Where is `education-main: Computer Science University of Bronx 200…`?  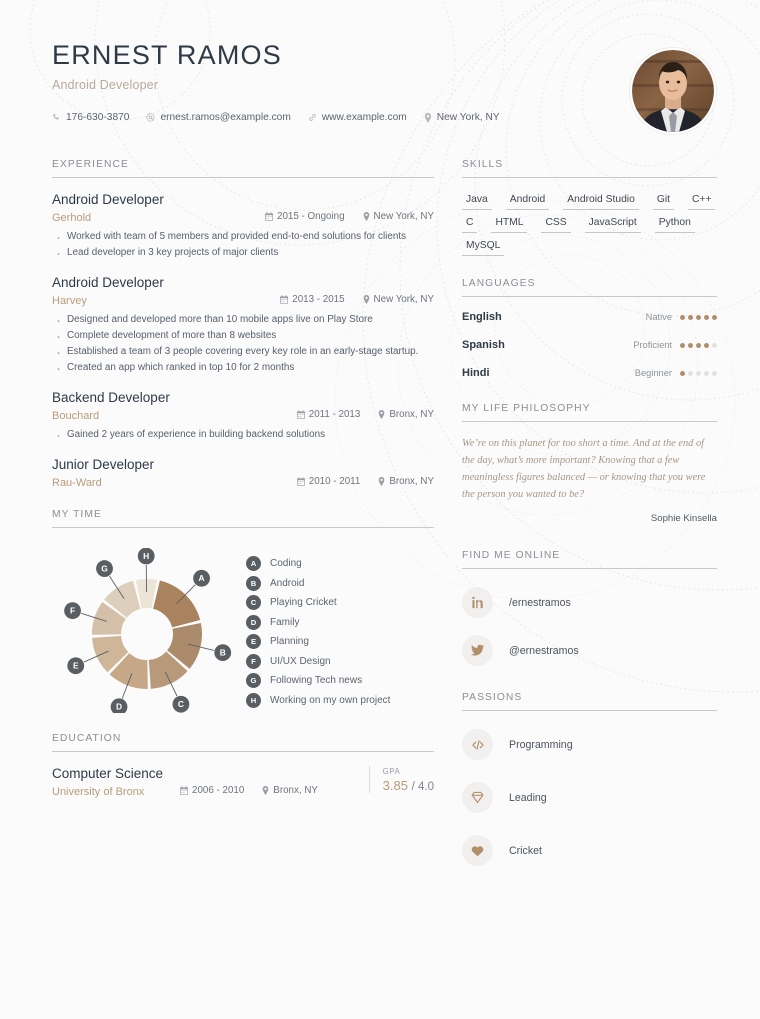
education-main: Computer Science University of Bronx 200… is located at coordinates (207, 782).